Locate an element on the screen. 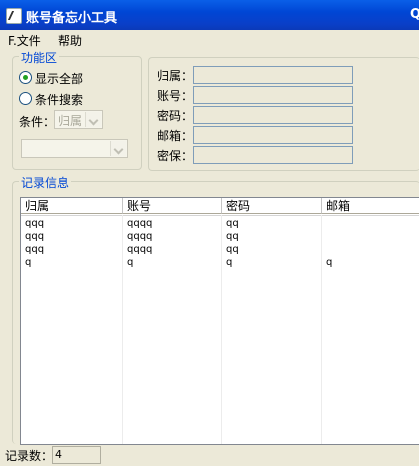 The image size is (419, 466). record-count-label: 记录数： is located at coordinates (29, 456).